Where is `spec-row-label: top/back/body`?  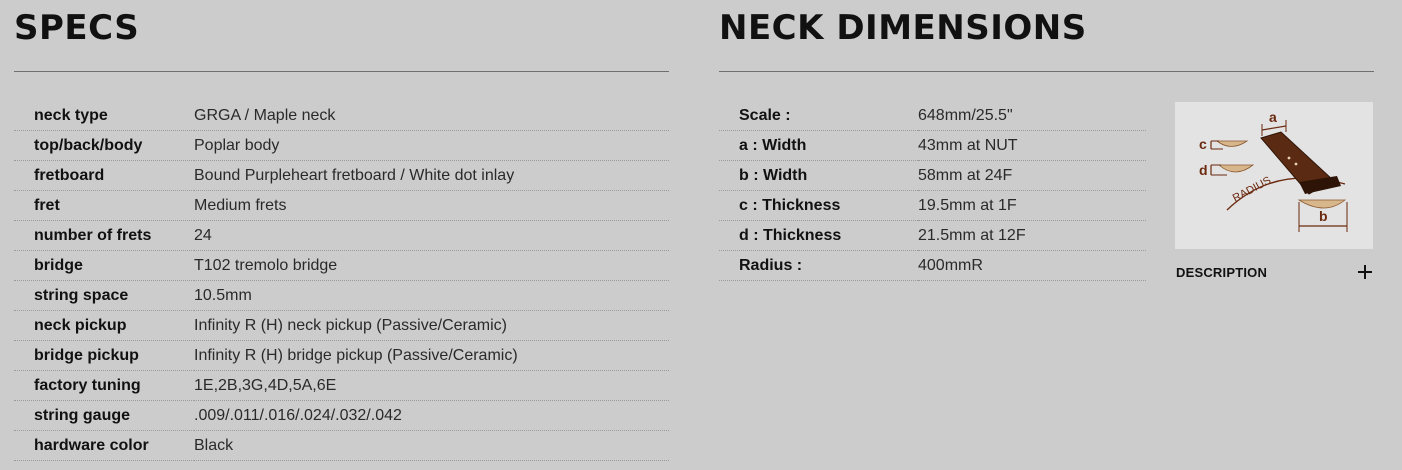 spec-row-label: top/back/body is located at coordinates (104, 145).